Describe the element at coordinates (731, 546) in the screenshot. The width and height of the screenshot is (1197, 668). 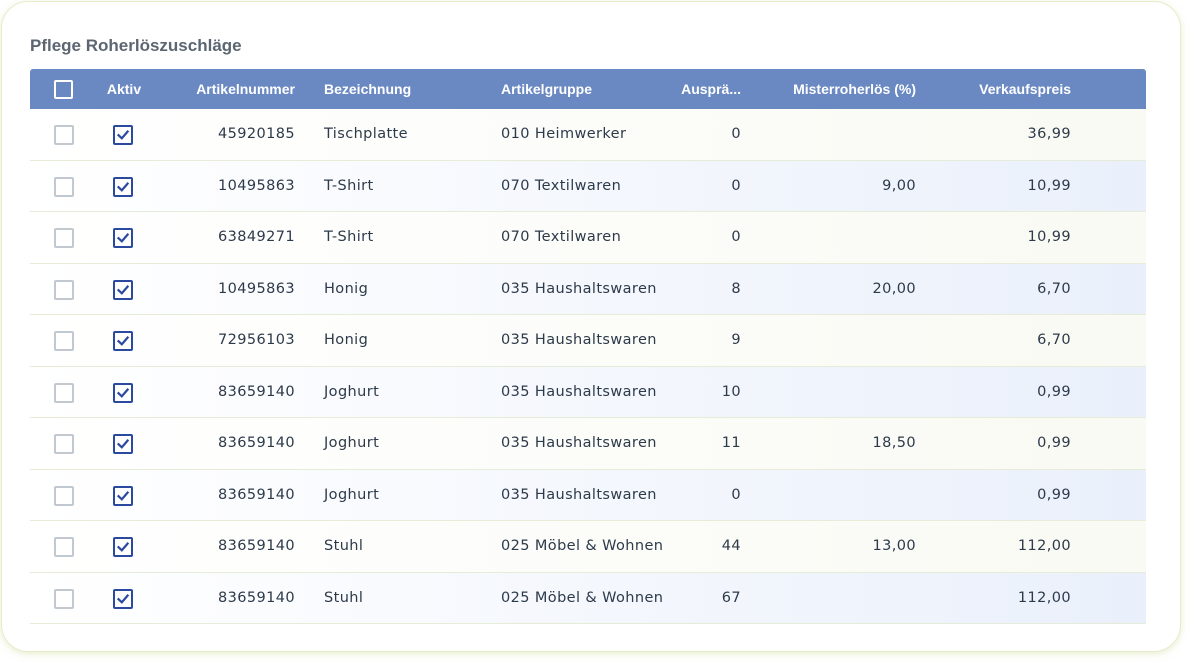
I see `cell-auspraegung: 44` at that location.